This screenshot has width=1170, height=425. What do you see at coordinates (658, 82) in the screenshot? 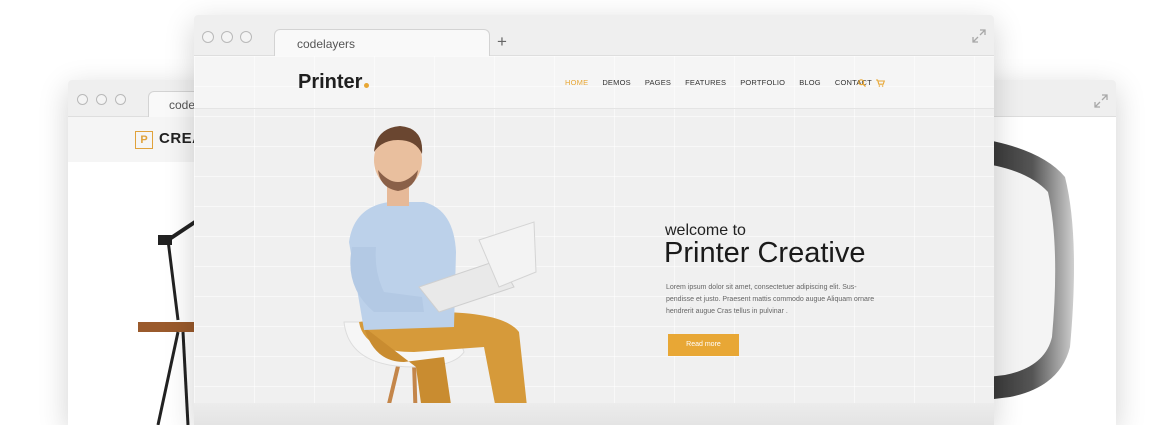
I see `nav-item-pages: PAGES` at bounding box center [658, 82].